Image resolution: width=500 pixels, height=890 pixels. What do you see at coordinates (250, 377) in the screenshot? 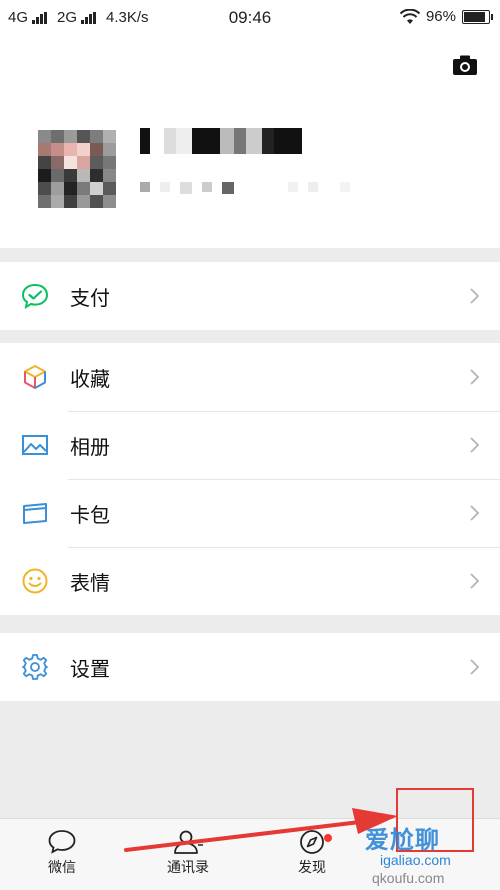
I see `menu-item-favorites: 收藏` at bounding box center [250, 377].